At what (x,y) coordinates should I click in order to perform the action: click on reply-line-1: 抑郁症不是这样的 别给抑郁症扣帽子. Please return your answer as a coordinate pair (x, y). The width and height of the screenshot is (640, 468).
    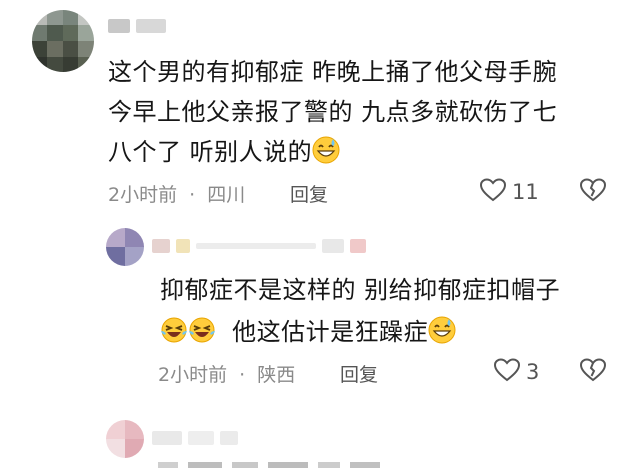
    Looking at the image, I should click on (360, 290).